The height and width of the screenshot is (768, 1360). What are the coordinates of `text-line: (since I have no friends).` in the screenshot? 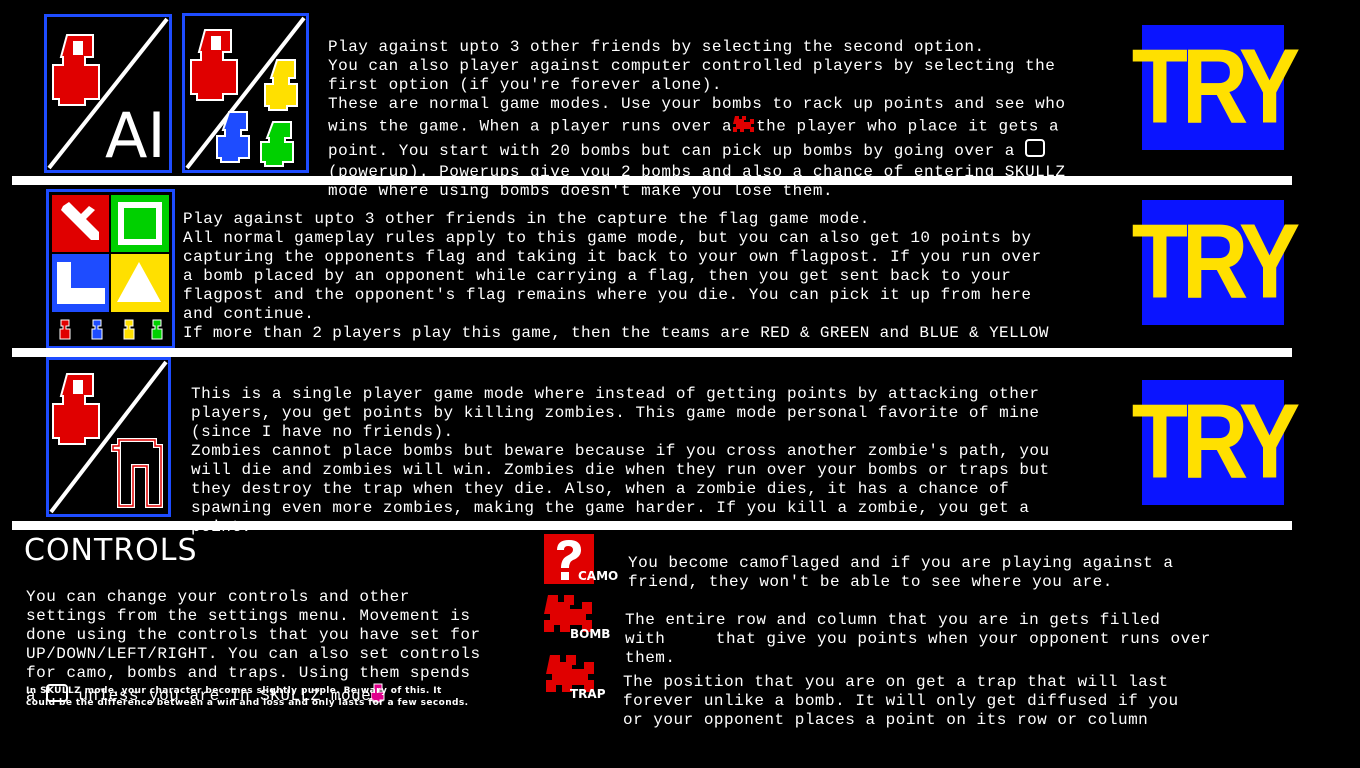 It's located at (322, 432).